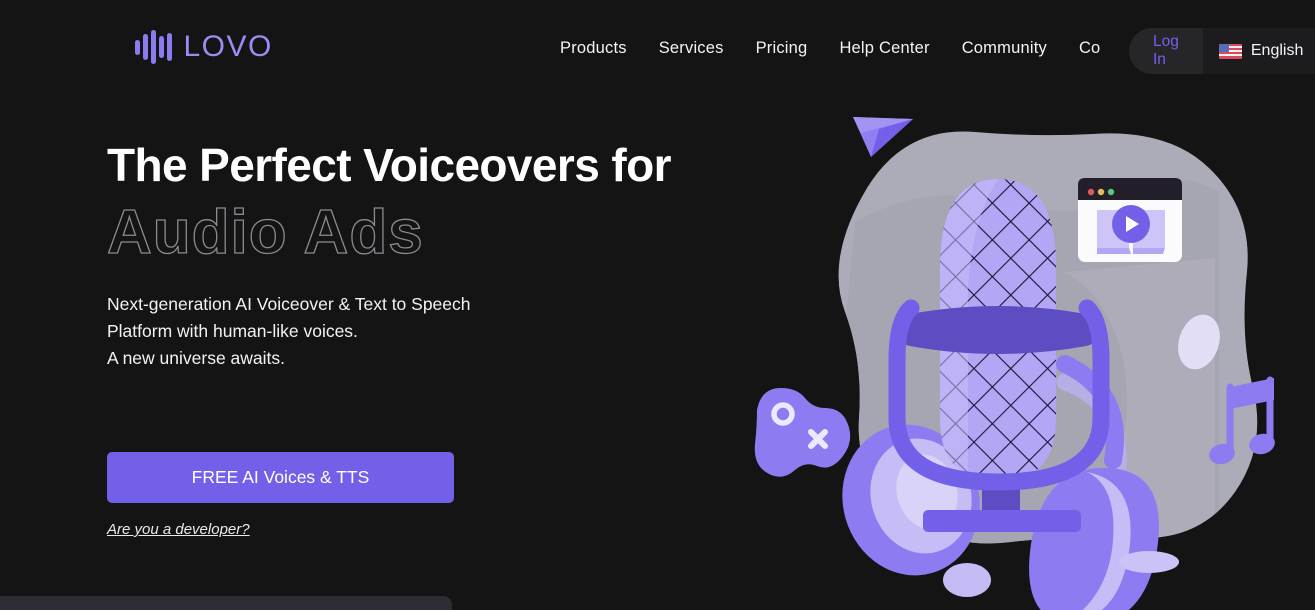 The image size is (1315, 610). I want to click on login-label: Log In, so click(1166, 50).